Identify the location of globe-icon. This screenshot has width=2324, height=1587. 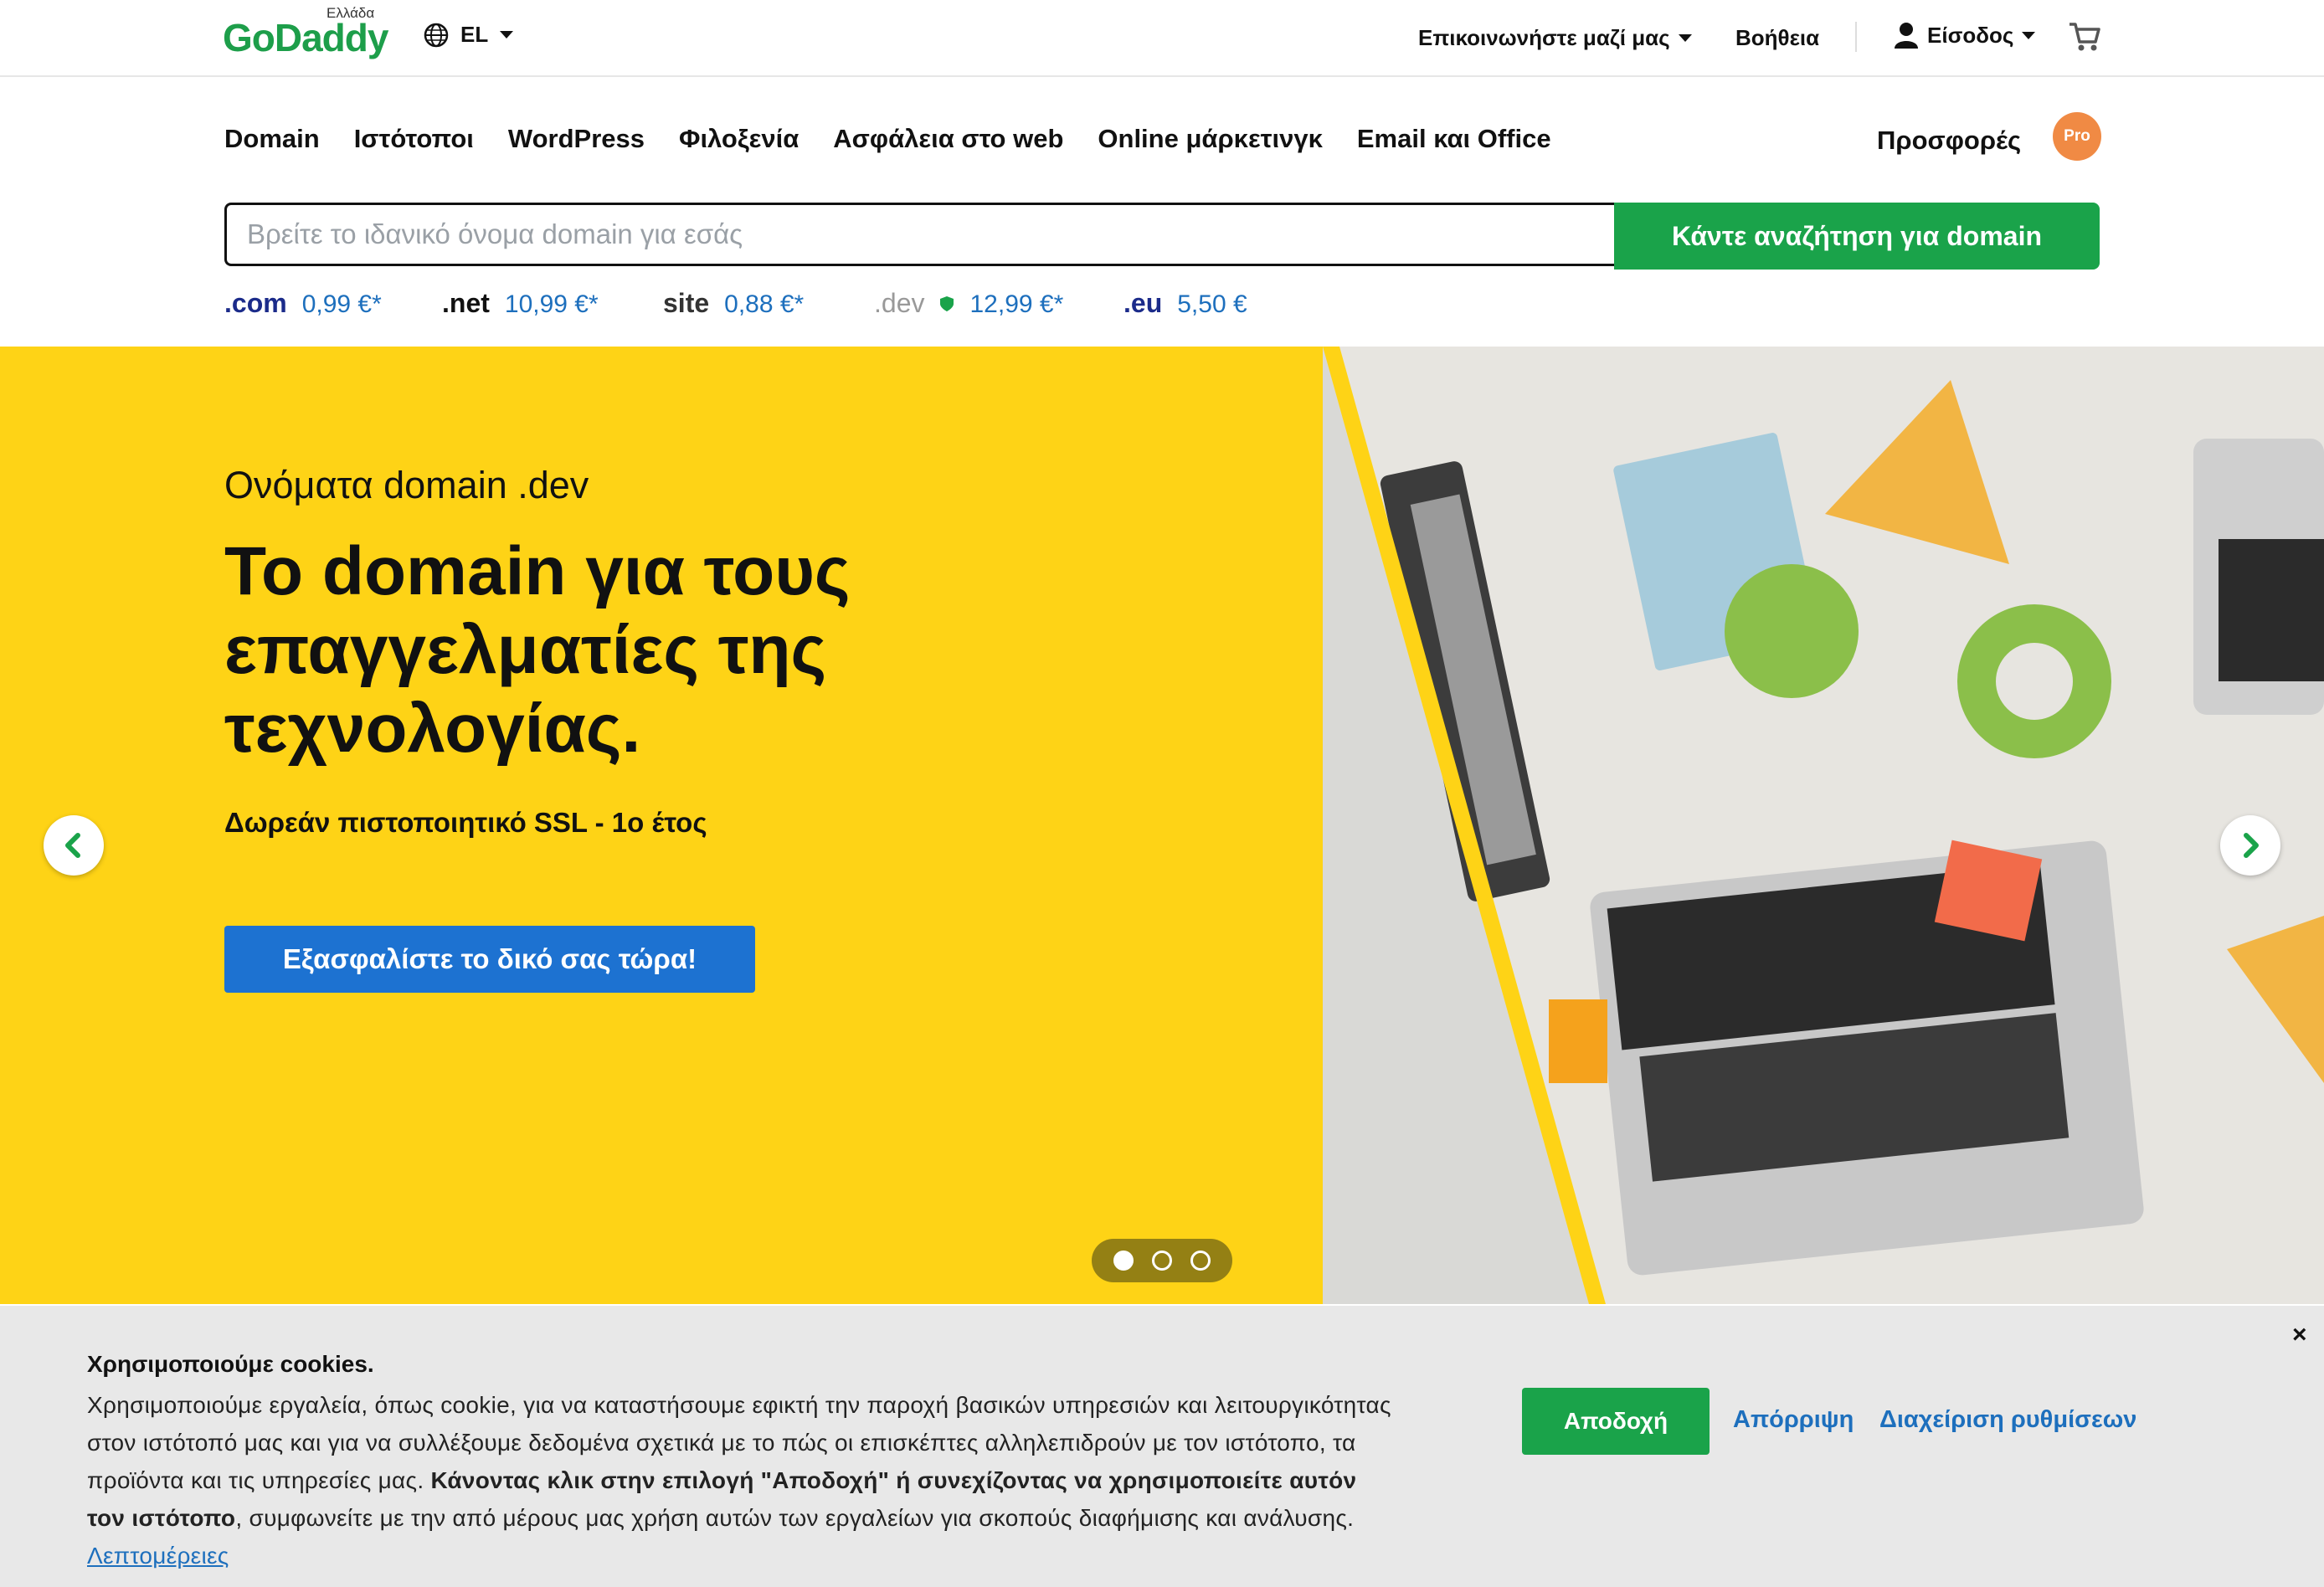
(436, 35).